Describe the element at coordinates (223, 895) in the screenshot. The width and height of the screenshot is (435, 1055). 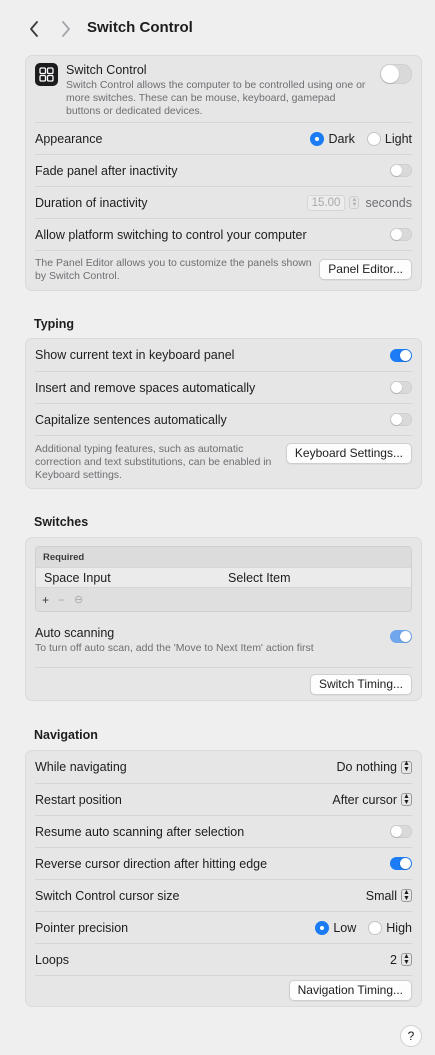
I see `cursor-size-row: Switch Control cursor size Small ▲ ▼` at that location.